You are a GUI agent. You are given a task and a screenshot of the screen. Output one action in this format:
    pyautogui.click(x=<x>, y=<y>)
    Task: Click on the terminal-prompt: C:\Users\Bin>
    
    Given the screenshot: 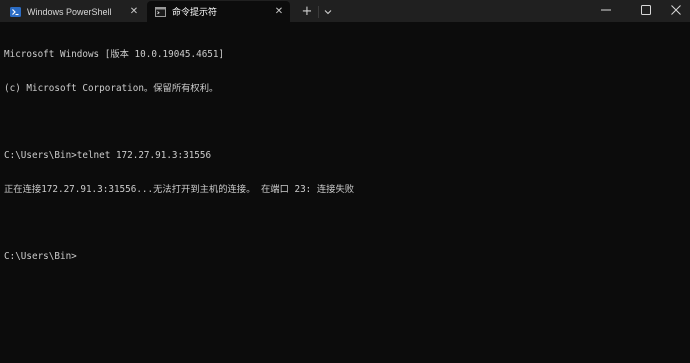 What is the action you would take?
    pyautogui.click(x=40, y=256)
    